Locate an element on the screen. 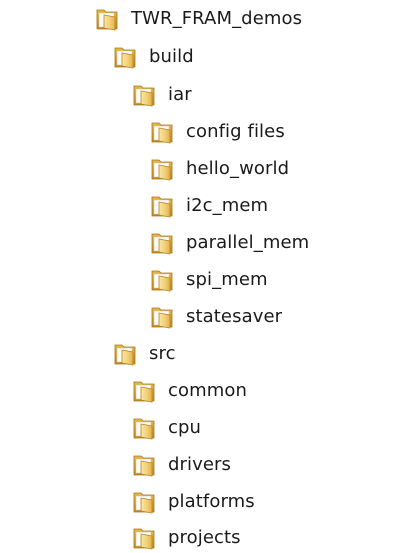 The width and height of the screenshot is (393, 553). tree-item-twr-fram-demos: TWR_FRAM_demos is located at coordinates (198, 19).